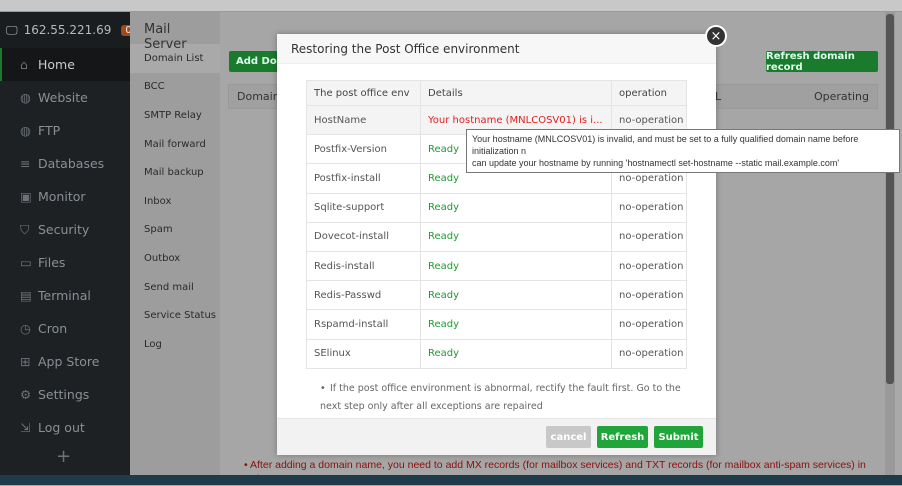 This screenshot has height=486, width=902. What do you see at coordinates (841, 96) in the screenshot?
I see `col-operating: Operating` at bounding box center [841, 96].